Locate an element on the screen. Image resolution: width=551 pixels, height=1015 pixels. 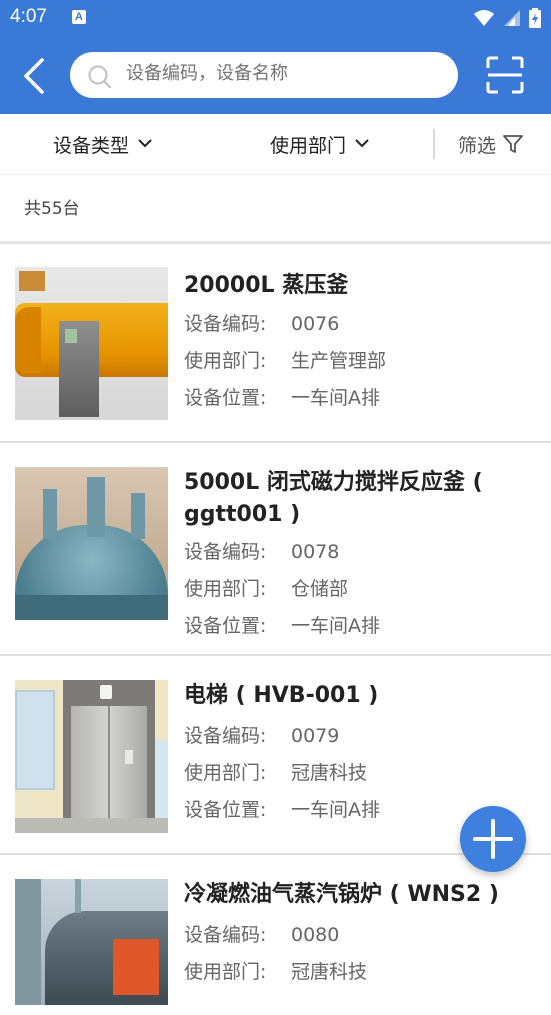
filter-department: 使用部门 is located at coordinates (320, 144).